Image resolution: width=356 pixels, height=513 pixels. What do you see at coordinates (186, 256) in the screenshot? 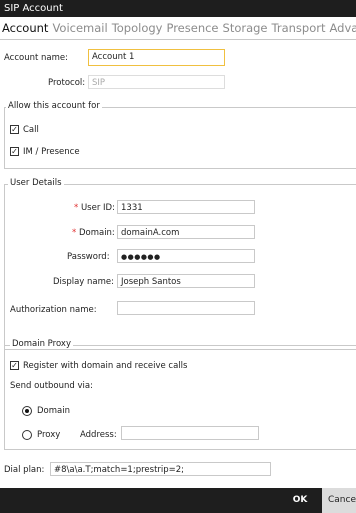
I see `password-input: ●●●●●●` at bounding box center [186, 256].